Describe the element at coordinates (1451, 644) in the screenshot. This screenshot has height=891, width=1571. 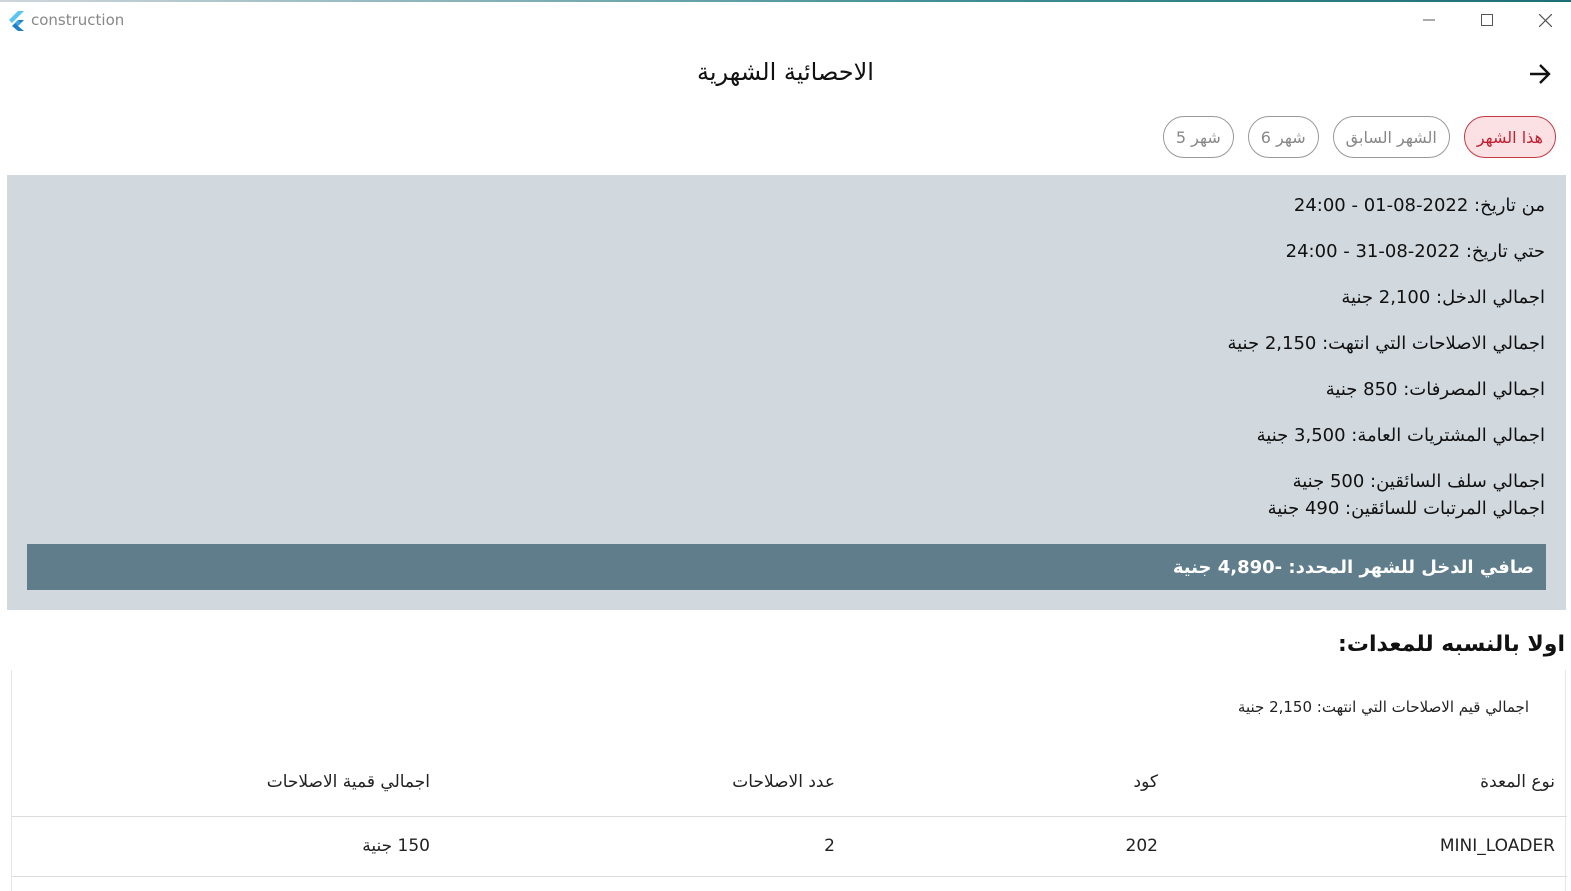
I see `equipment-section-title: اولا بالنسبه للمعدات:` at that location.